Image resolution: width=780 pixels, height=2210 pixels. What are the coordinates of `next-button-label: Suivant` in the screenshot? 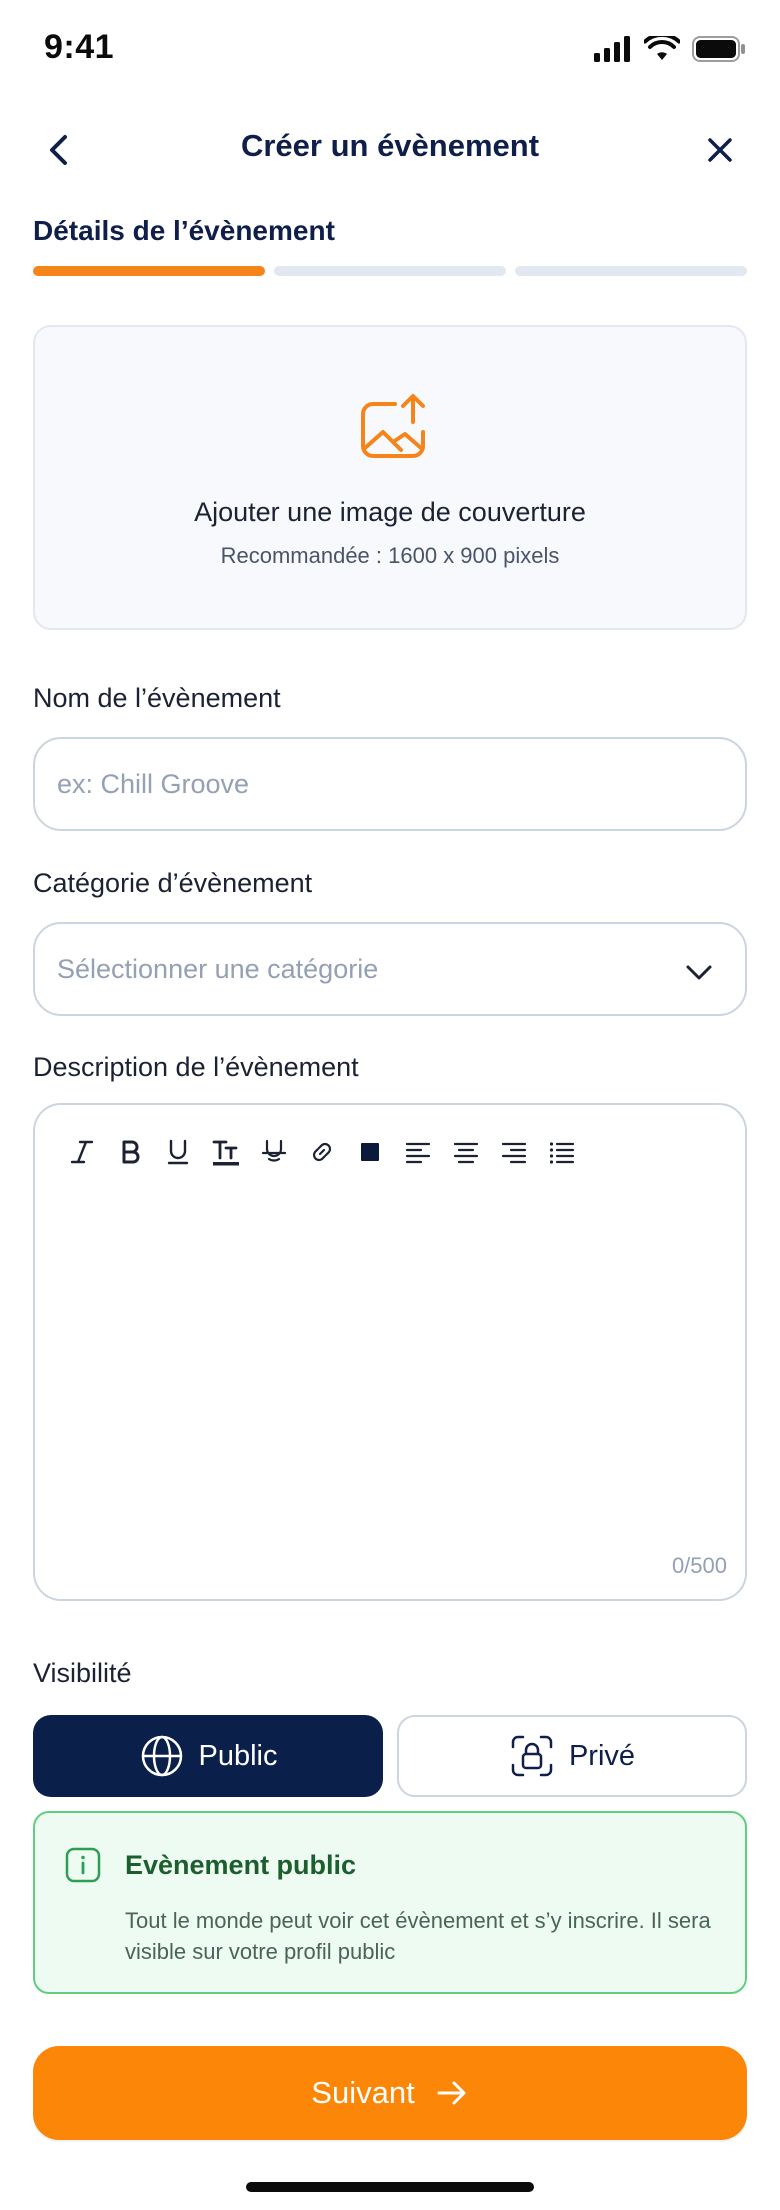 It's located at (363, 2092).